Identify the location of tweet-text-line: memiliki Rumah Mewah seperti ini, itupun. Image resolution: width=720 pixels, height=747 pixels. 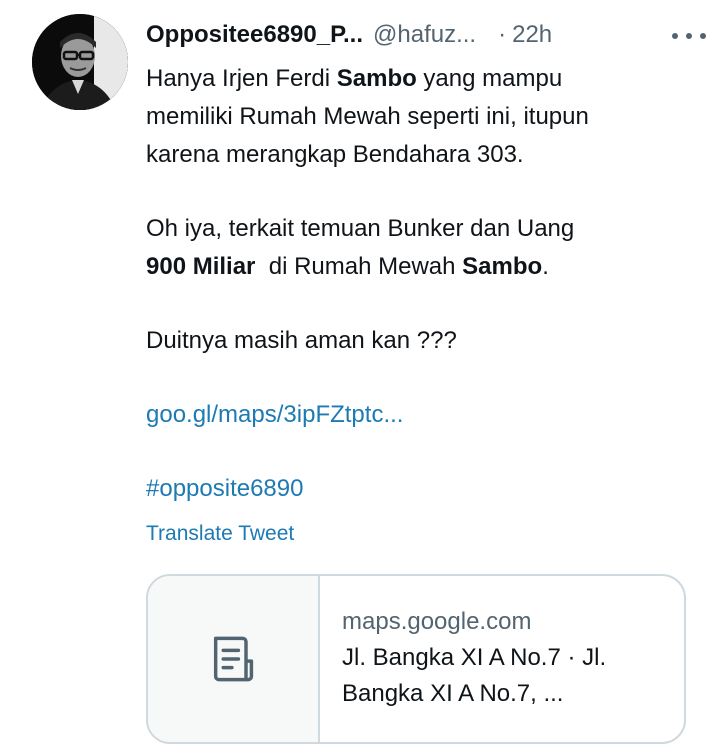
(367, 116).